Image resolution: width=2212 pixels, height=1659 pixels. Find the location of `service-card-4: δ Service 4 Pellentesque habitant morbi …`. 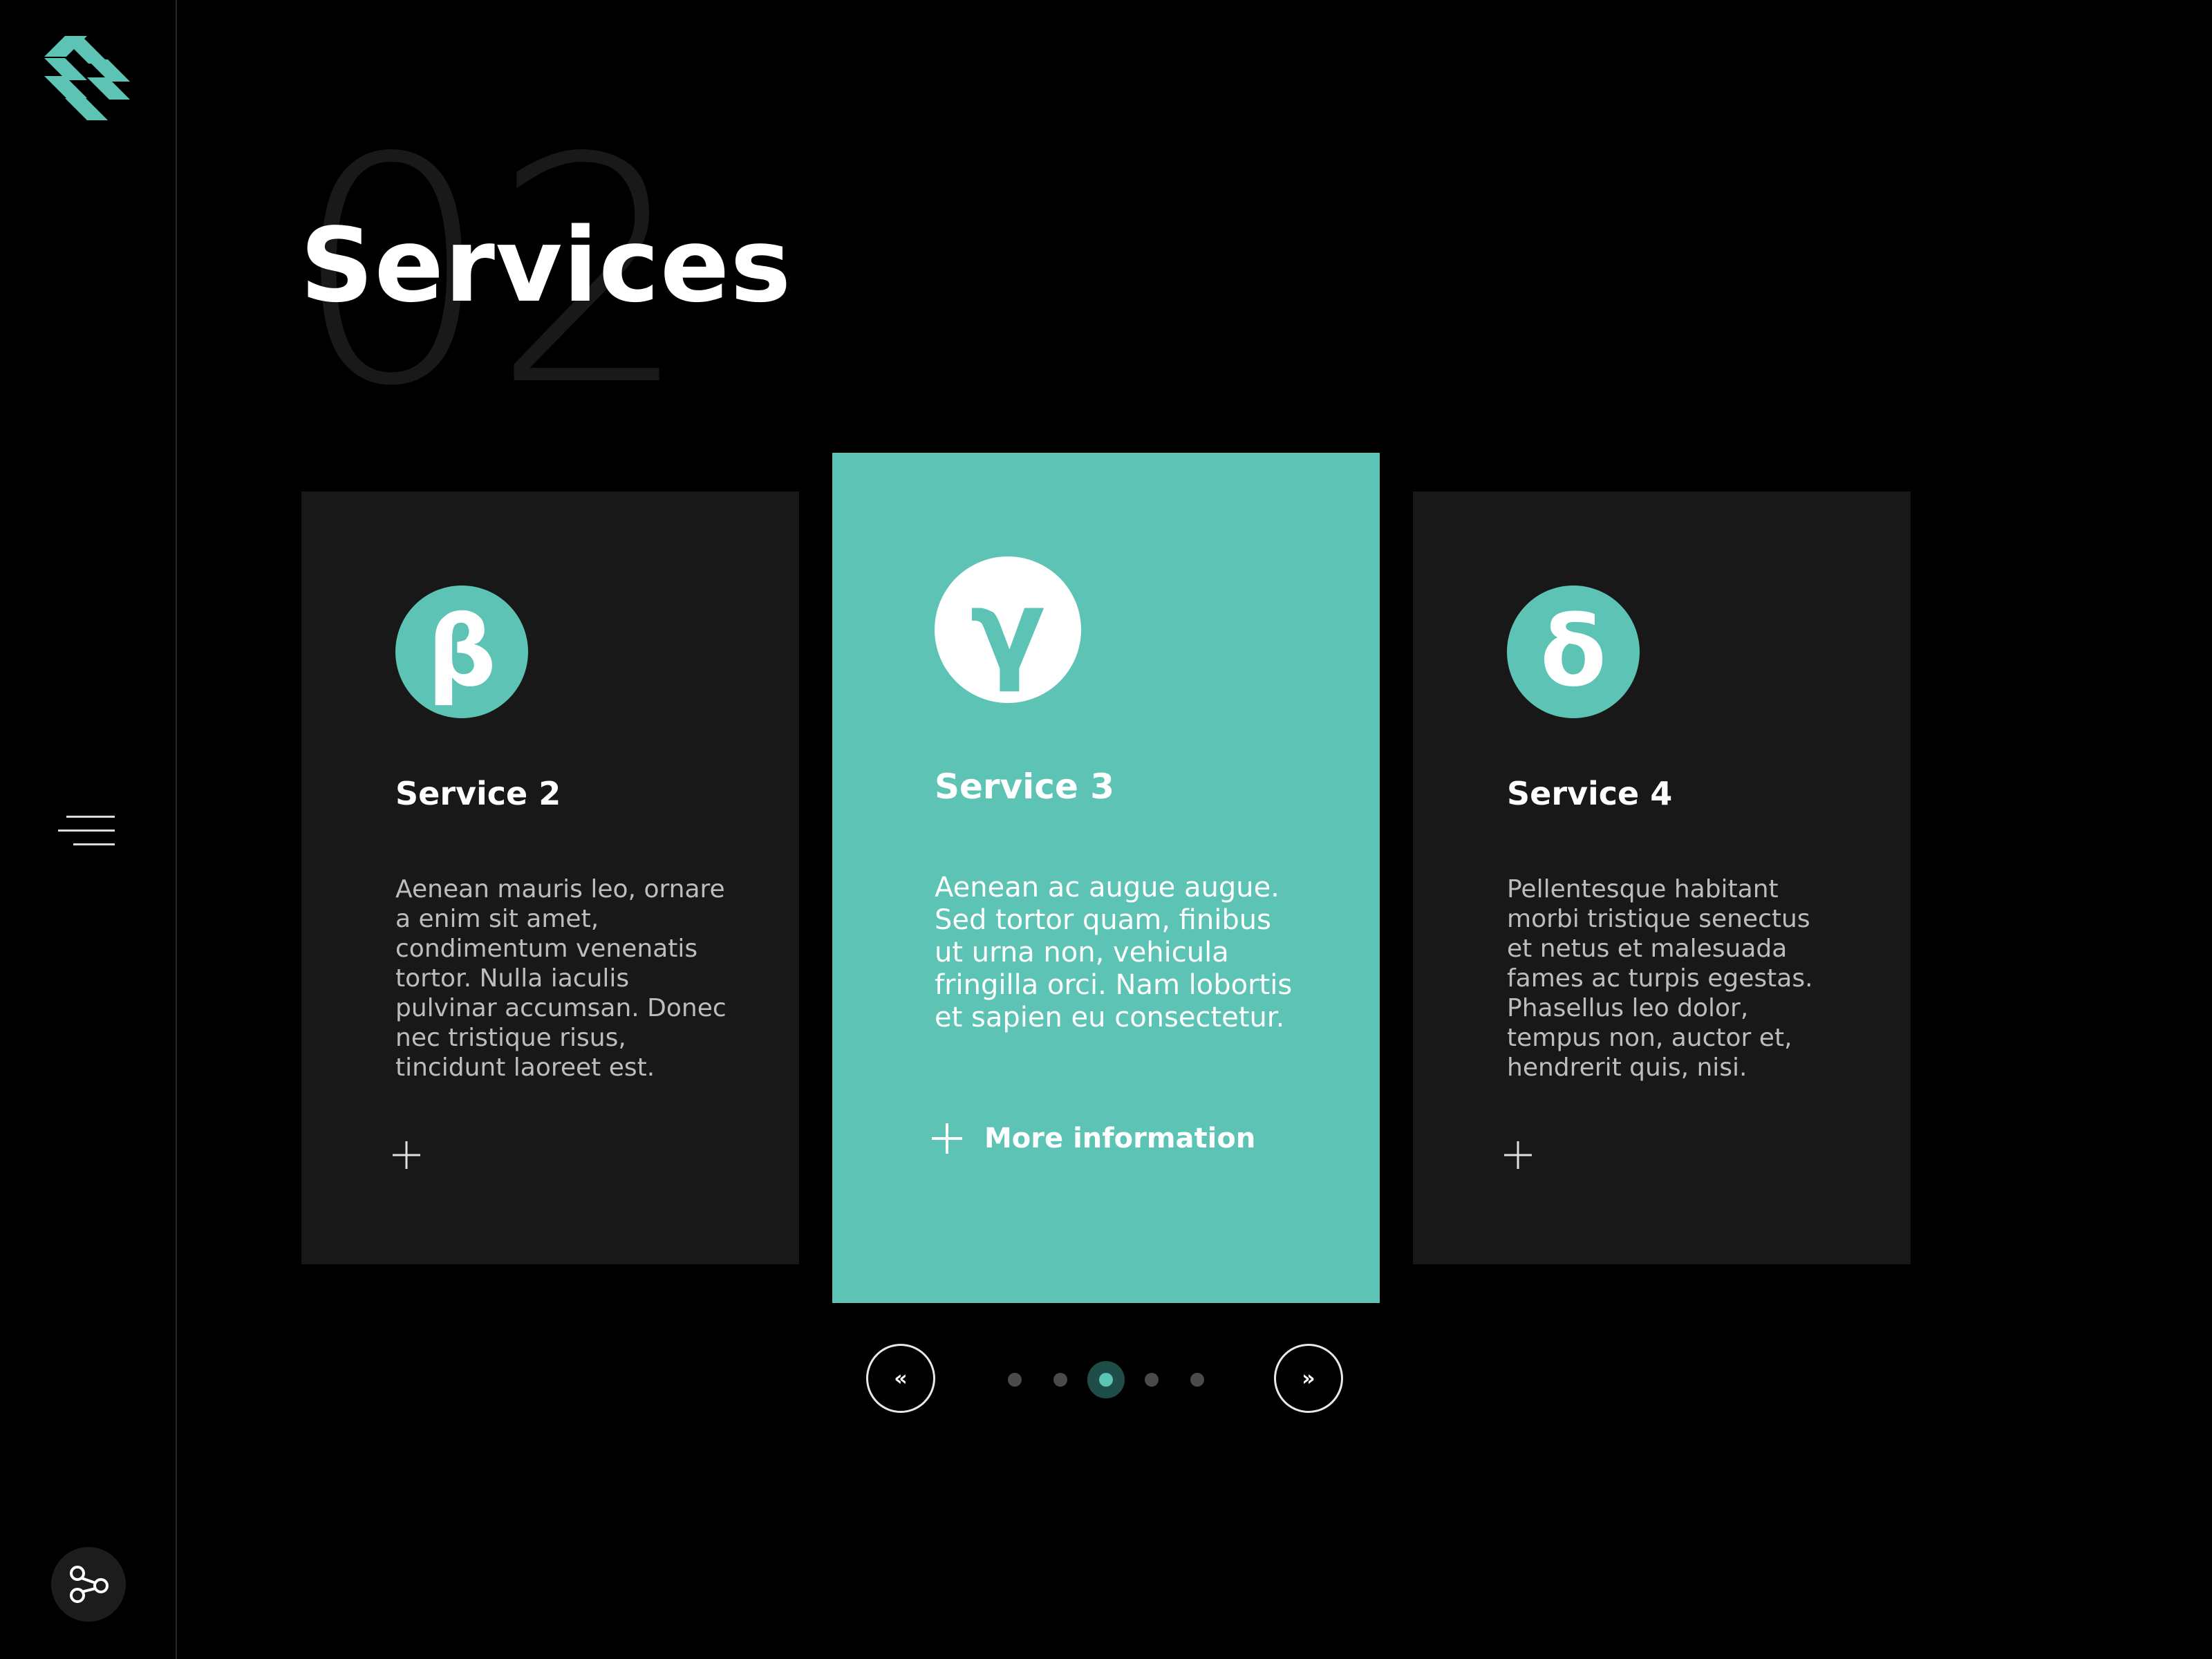

service-card-4: δ Service 4 Pellentesque habitant morbi … is located at coordinates (1662, 878).